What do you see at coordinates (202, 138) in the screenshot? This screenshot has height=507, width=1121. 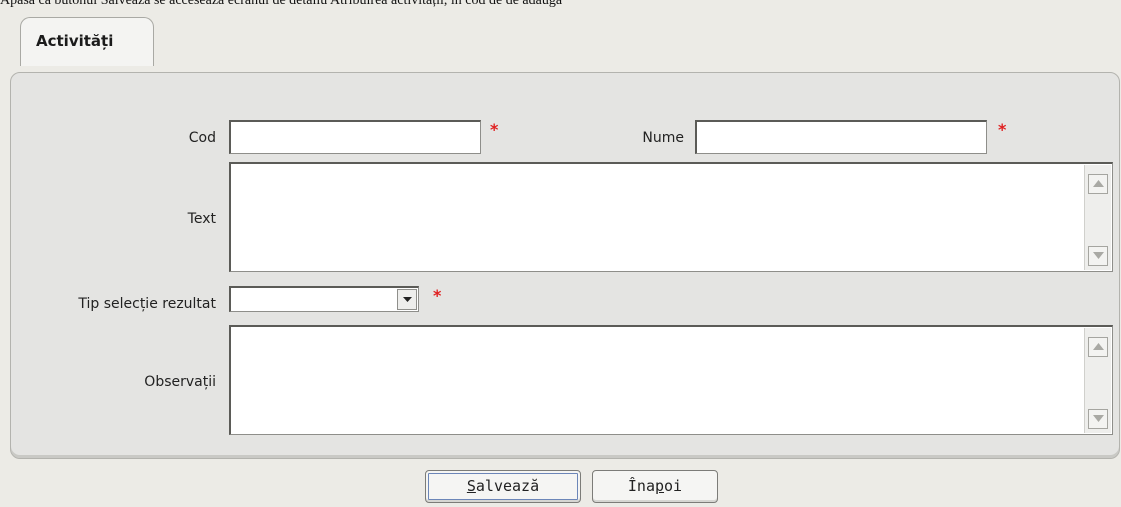 I see `cod-label: Cod` at bounding box center [202, 138].